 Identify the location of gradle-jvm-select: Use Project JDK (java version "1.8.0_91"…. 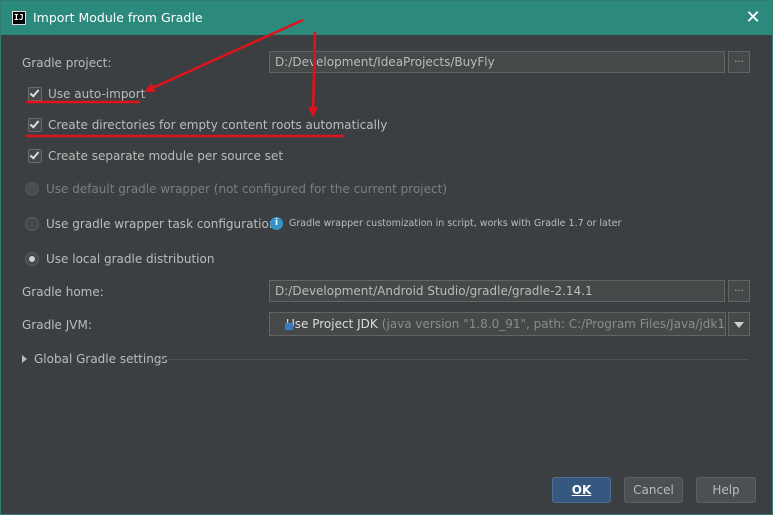
(497, 324).